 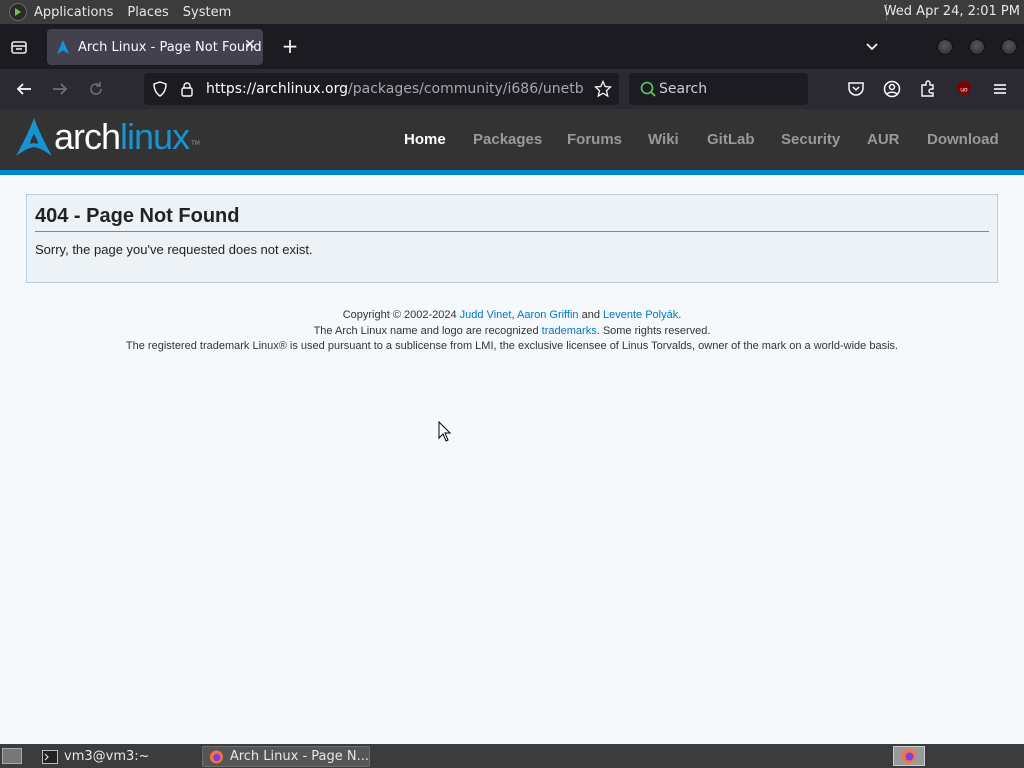 What do you see at coordinates (401, 315) in the screenshot?
I see `copyright-text: Copyright © 2002-2024` at bounding box center [401, 315].